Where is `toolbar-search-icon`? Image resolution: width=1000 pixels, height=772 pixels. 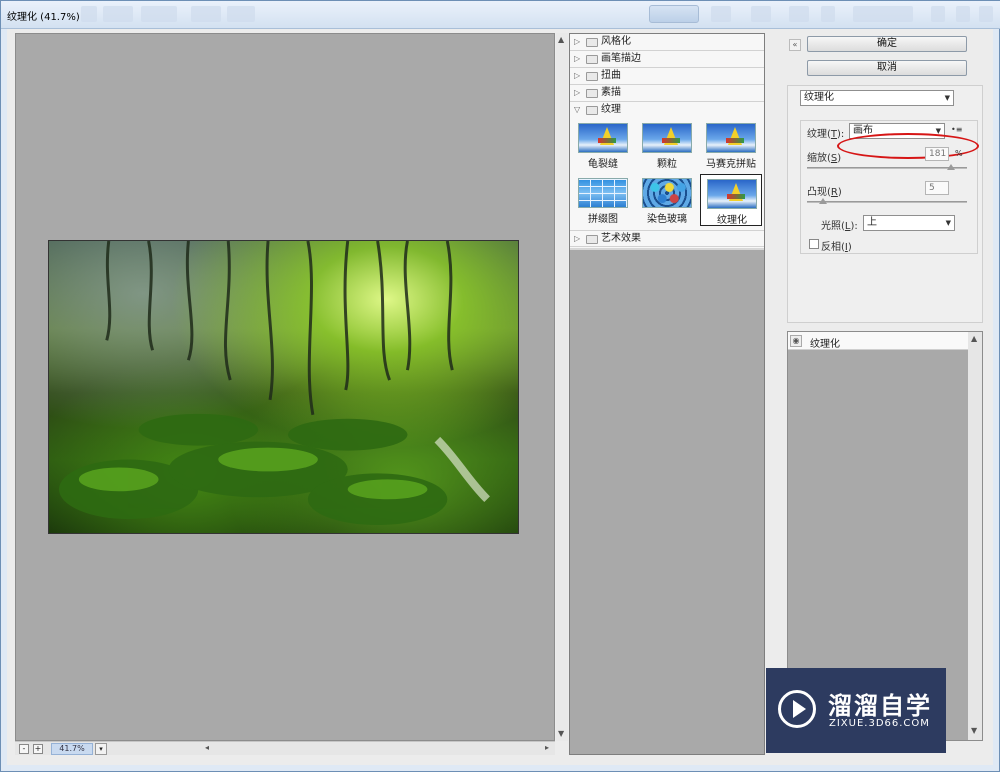
toolbar-search-icon is located at coordinates (883, 14).